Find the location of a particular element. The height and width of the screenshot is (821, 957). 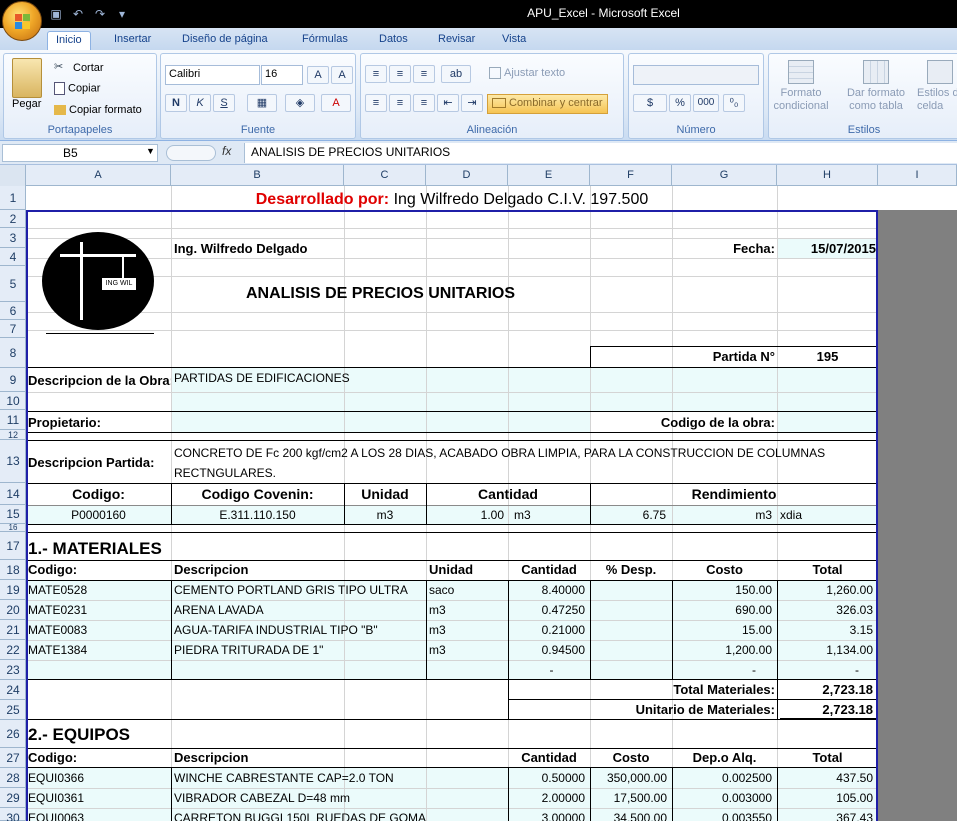

column-header: D is located at coordinates (467, 175).